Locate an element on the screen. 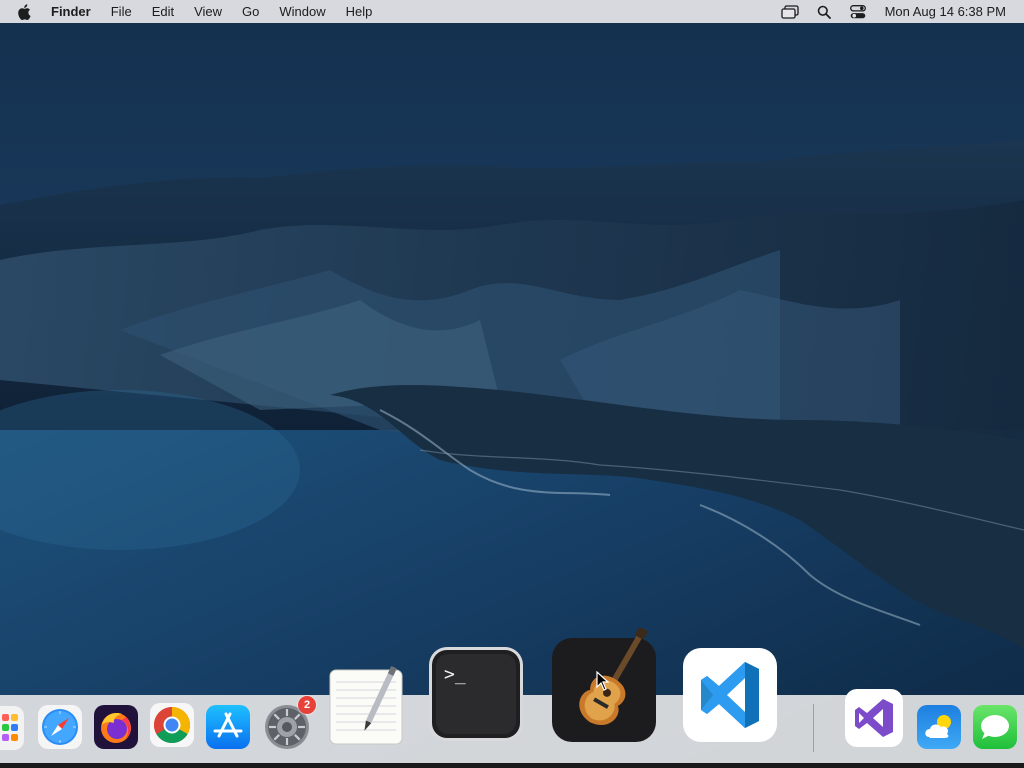 Image resolution: width=1024 pixels, height=768 pixels. dock-separator is located at coordinates (813, 728).